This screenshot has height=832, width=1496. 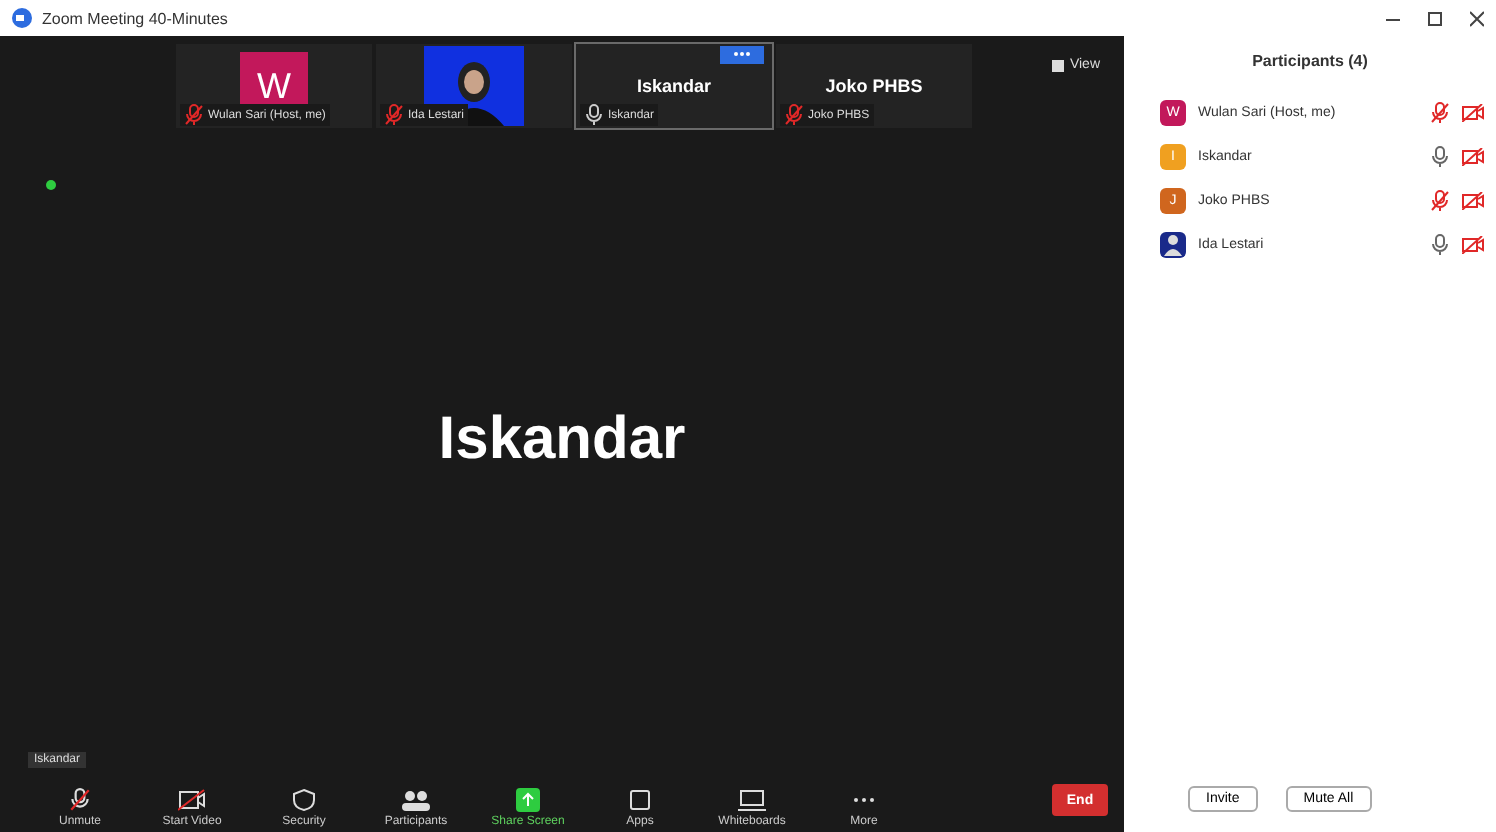 I want to click on more-icon, so click(x=742, y=54).